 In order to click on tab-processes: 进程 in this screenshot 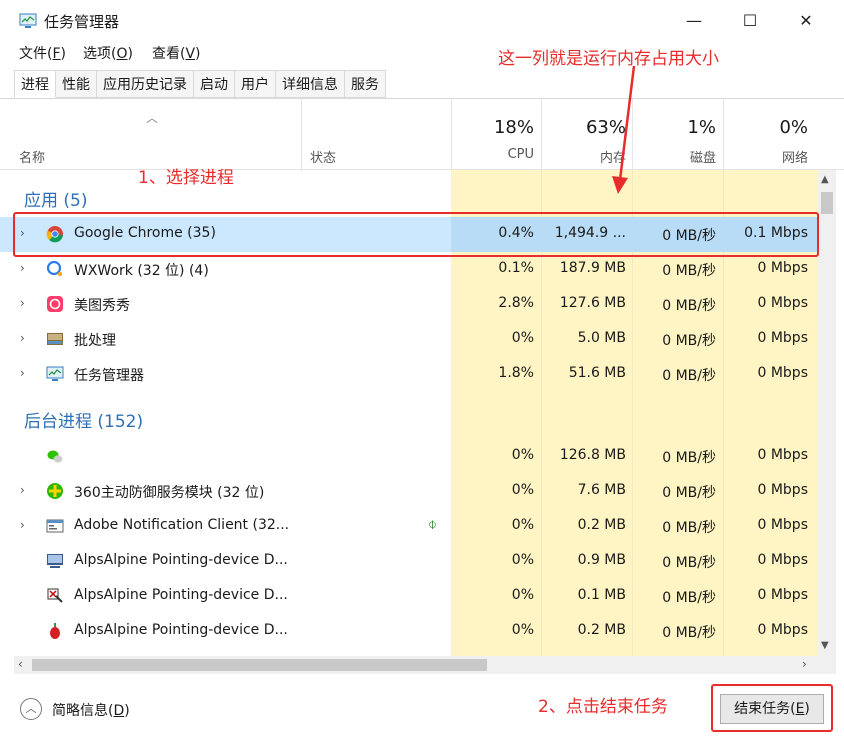, I will do `click(35, 84)`.